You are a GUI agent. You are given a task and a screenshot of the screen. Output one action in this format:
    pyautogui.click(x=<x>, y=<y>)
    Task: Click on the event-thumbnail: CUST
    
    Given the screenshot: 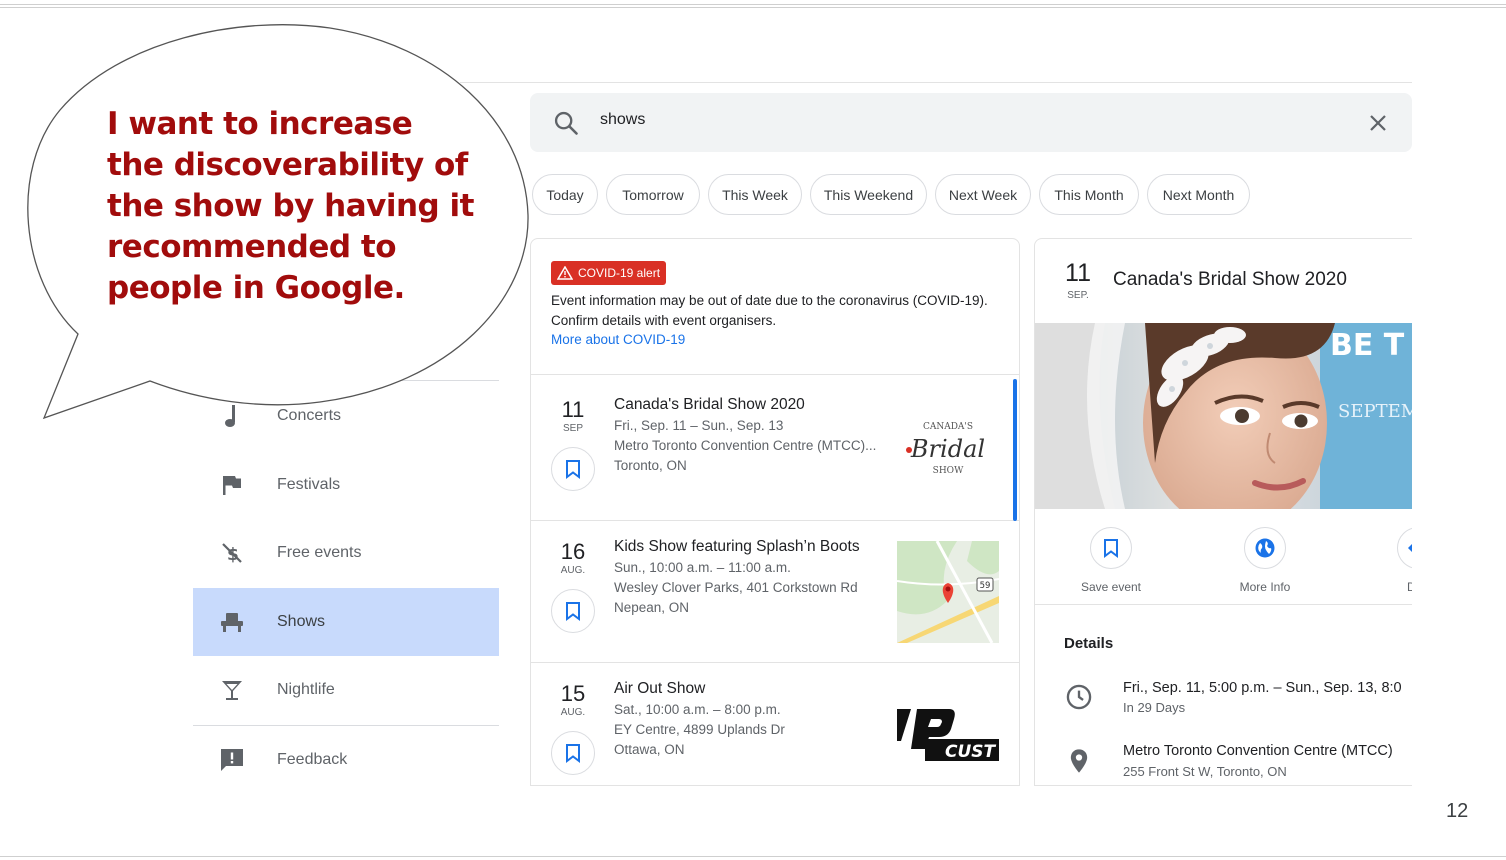 What is the action you would take?
    pyautogui.click(x=948, y=734)
    